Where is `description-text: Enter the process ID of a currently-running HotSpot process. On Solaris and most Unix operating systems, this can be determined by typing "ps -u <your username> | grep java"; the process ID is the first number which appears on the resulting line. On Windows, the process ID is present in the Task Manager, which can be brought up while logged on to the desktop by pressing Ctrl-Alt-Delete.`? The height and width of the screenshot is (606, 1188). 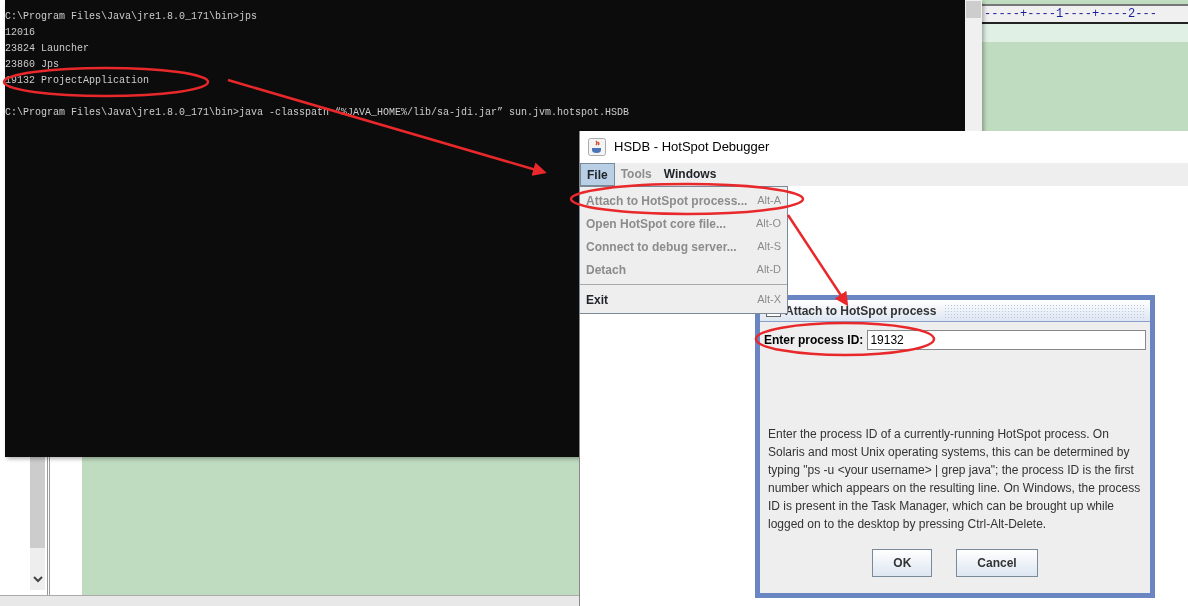 description-text: Enter the process ID of a currently-running HotSpot process. On Solaris and most Unix operating systems, this can be determined by typing "ps -u <your username> | grep java"; the process ID is the first number which appears on the resulting line. On Windows, the process ID is present in the Task Manager, which can be brought up while logged on to the desktop by pressing Ctrl-Alt-Delete. is located at coordinates (954, 479).